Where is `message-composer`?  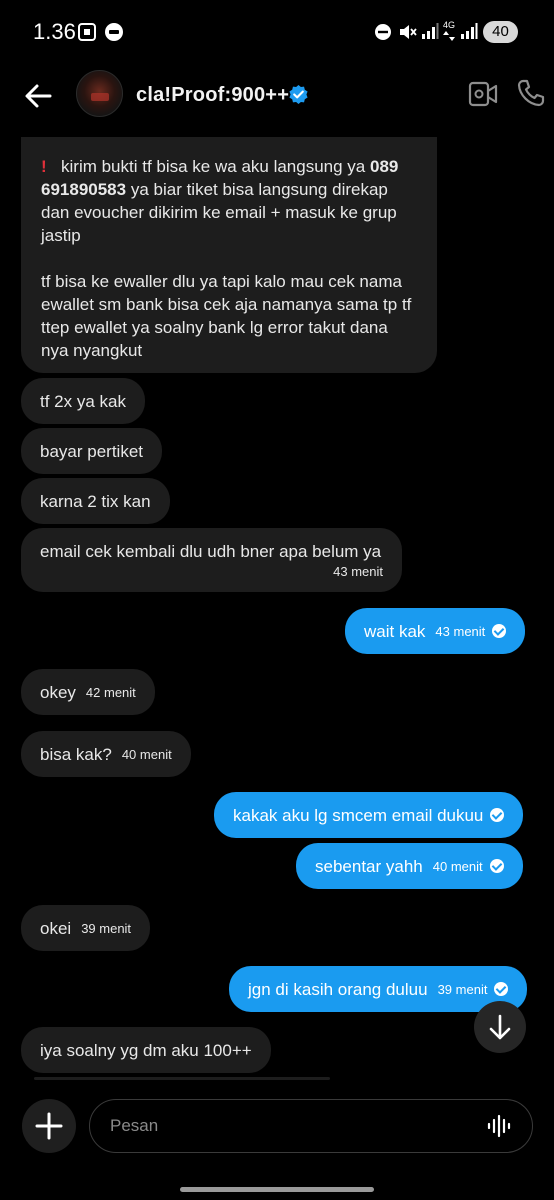 message-composer is located at coordinates (277, 1128).